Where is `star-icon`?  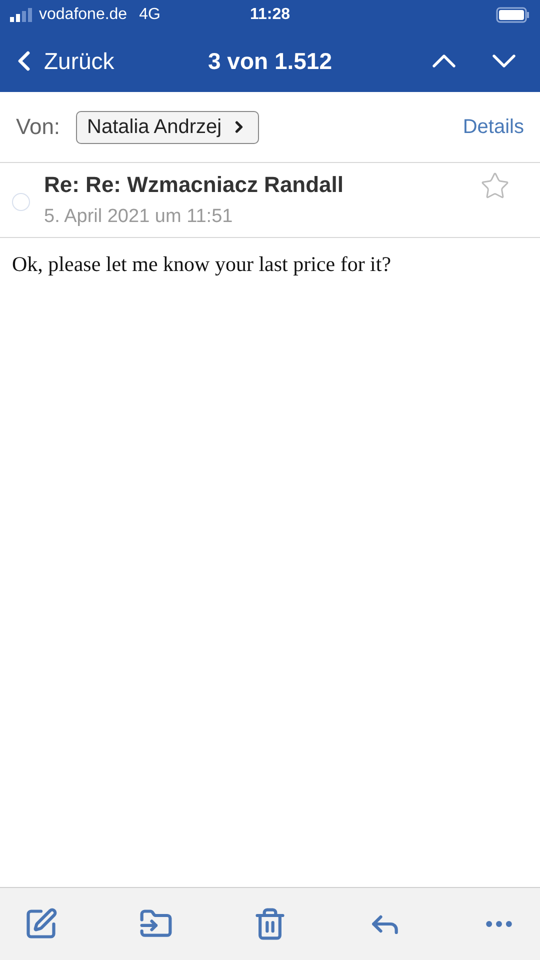 star-icon is located at coordinates (495, 186).